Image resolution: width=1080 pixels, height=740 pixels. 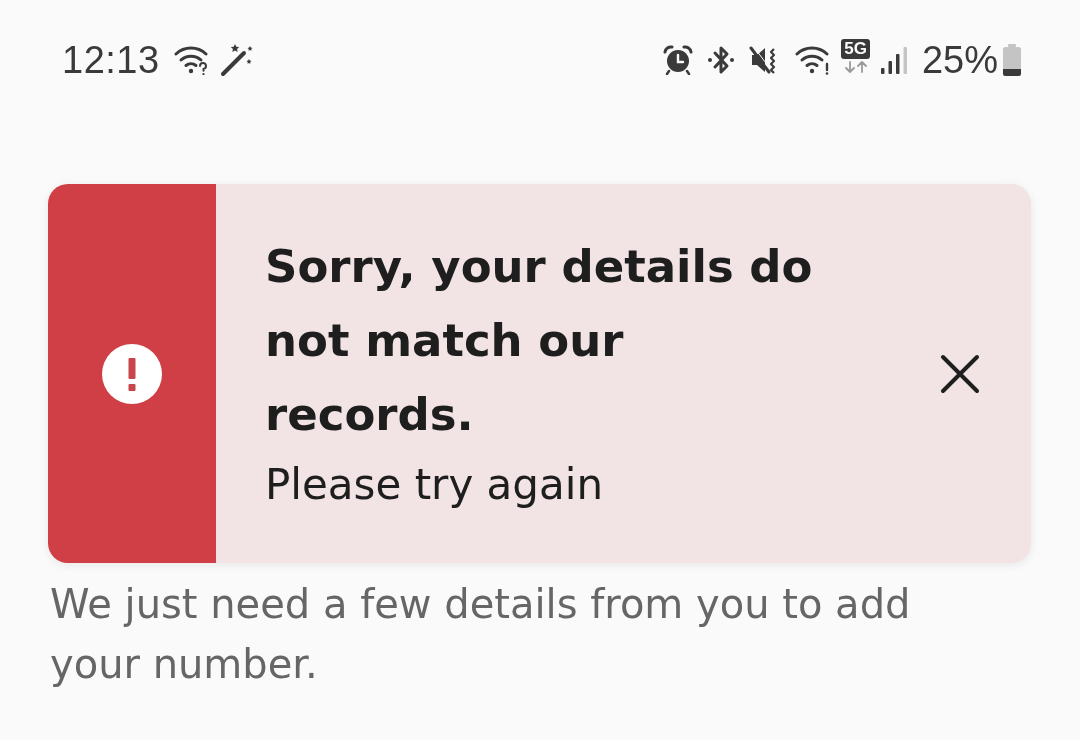 I want to click on alert-icon, so click(x=132, y=373).